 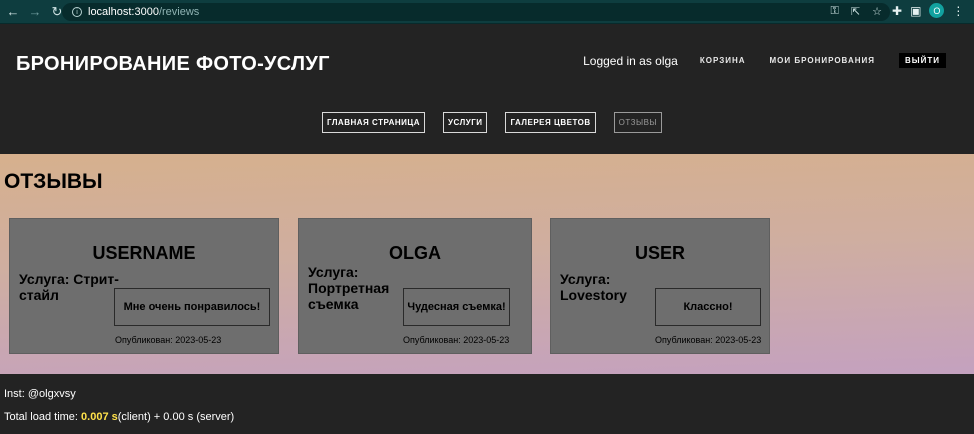 What do you see at coordinates (415, 253) in the screenshot?
I see `review-username: OLGA` at bounding box center [415, 253].